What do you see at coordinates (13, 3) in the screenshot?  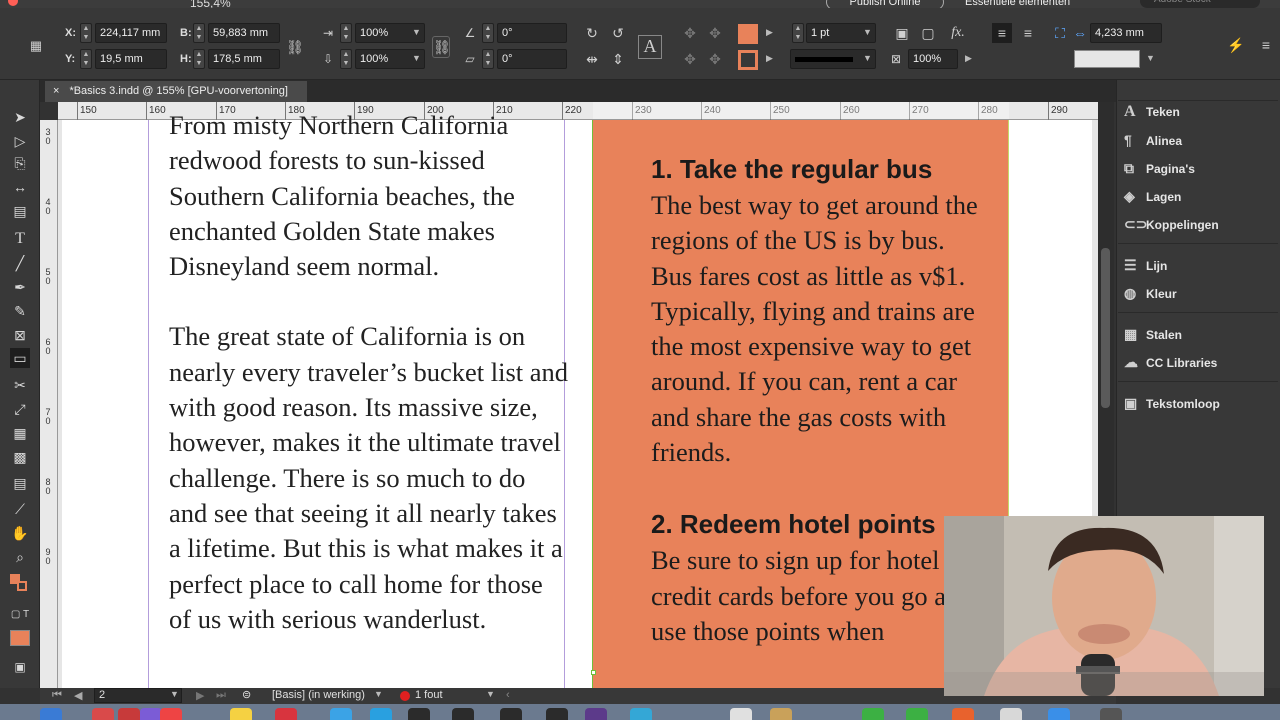 I see `close-window-button` at bounding box center [13, 3].